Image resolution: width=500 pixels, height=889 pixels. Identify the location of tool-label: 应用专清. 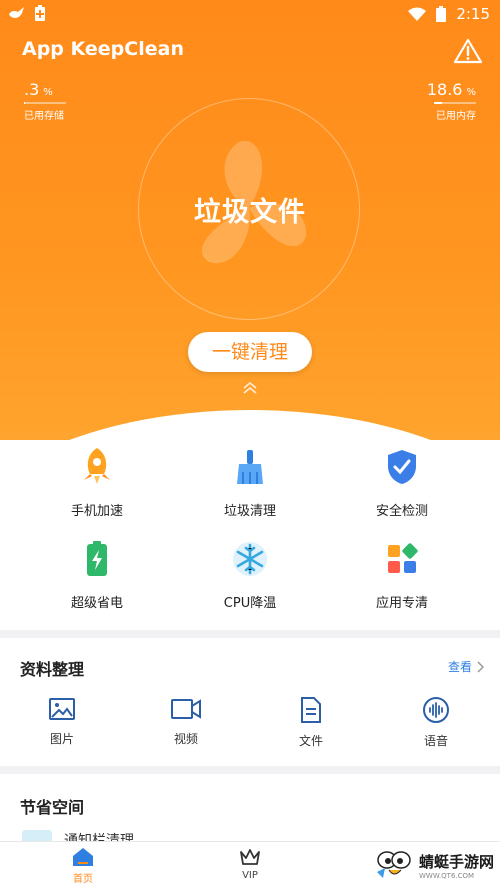
(401, 603).